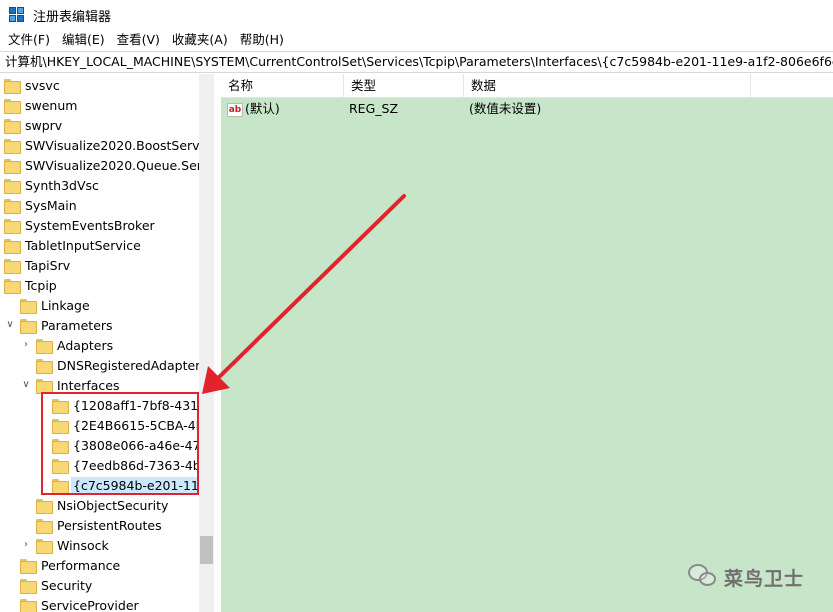 The image size is (833, 612). I want to click on value-data: (数值未设置), so click(505, 108).